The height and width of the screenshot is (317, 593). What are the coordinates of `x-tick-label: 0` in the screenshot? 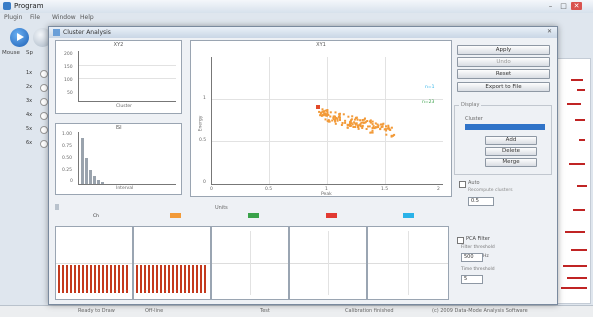 It's located at (211, 189).